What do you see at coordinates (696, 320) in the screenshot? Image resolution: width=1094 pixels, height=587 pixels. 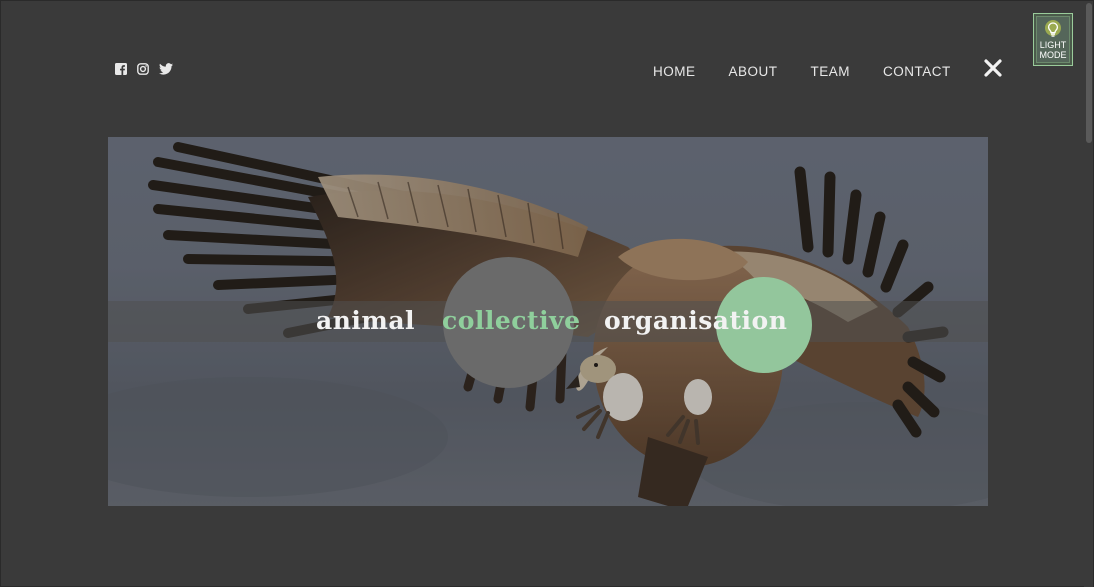 I see `hero-word-organisation: organisation` at bounding box center [696, 320].